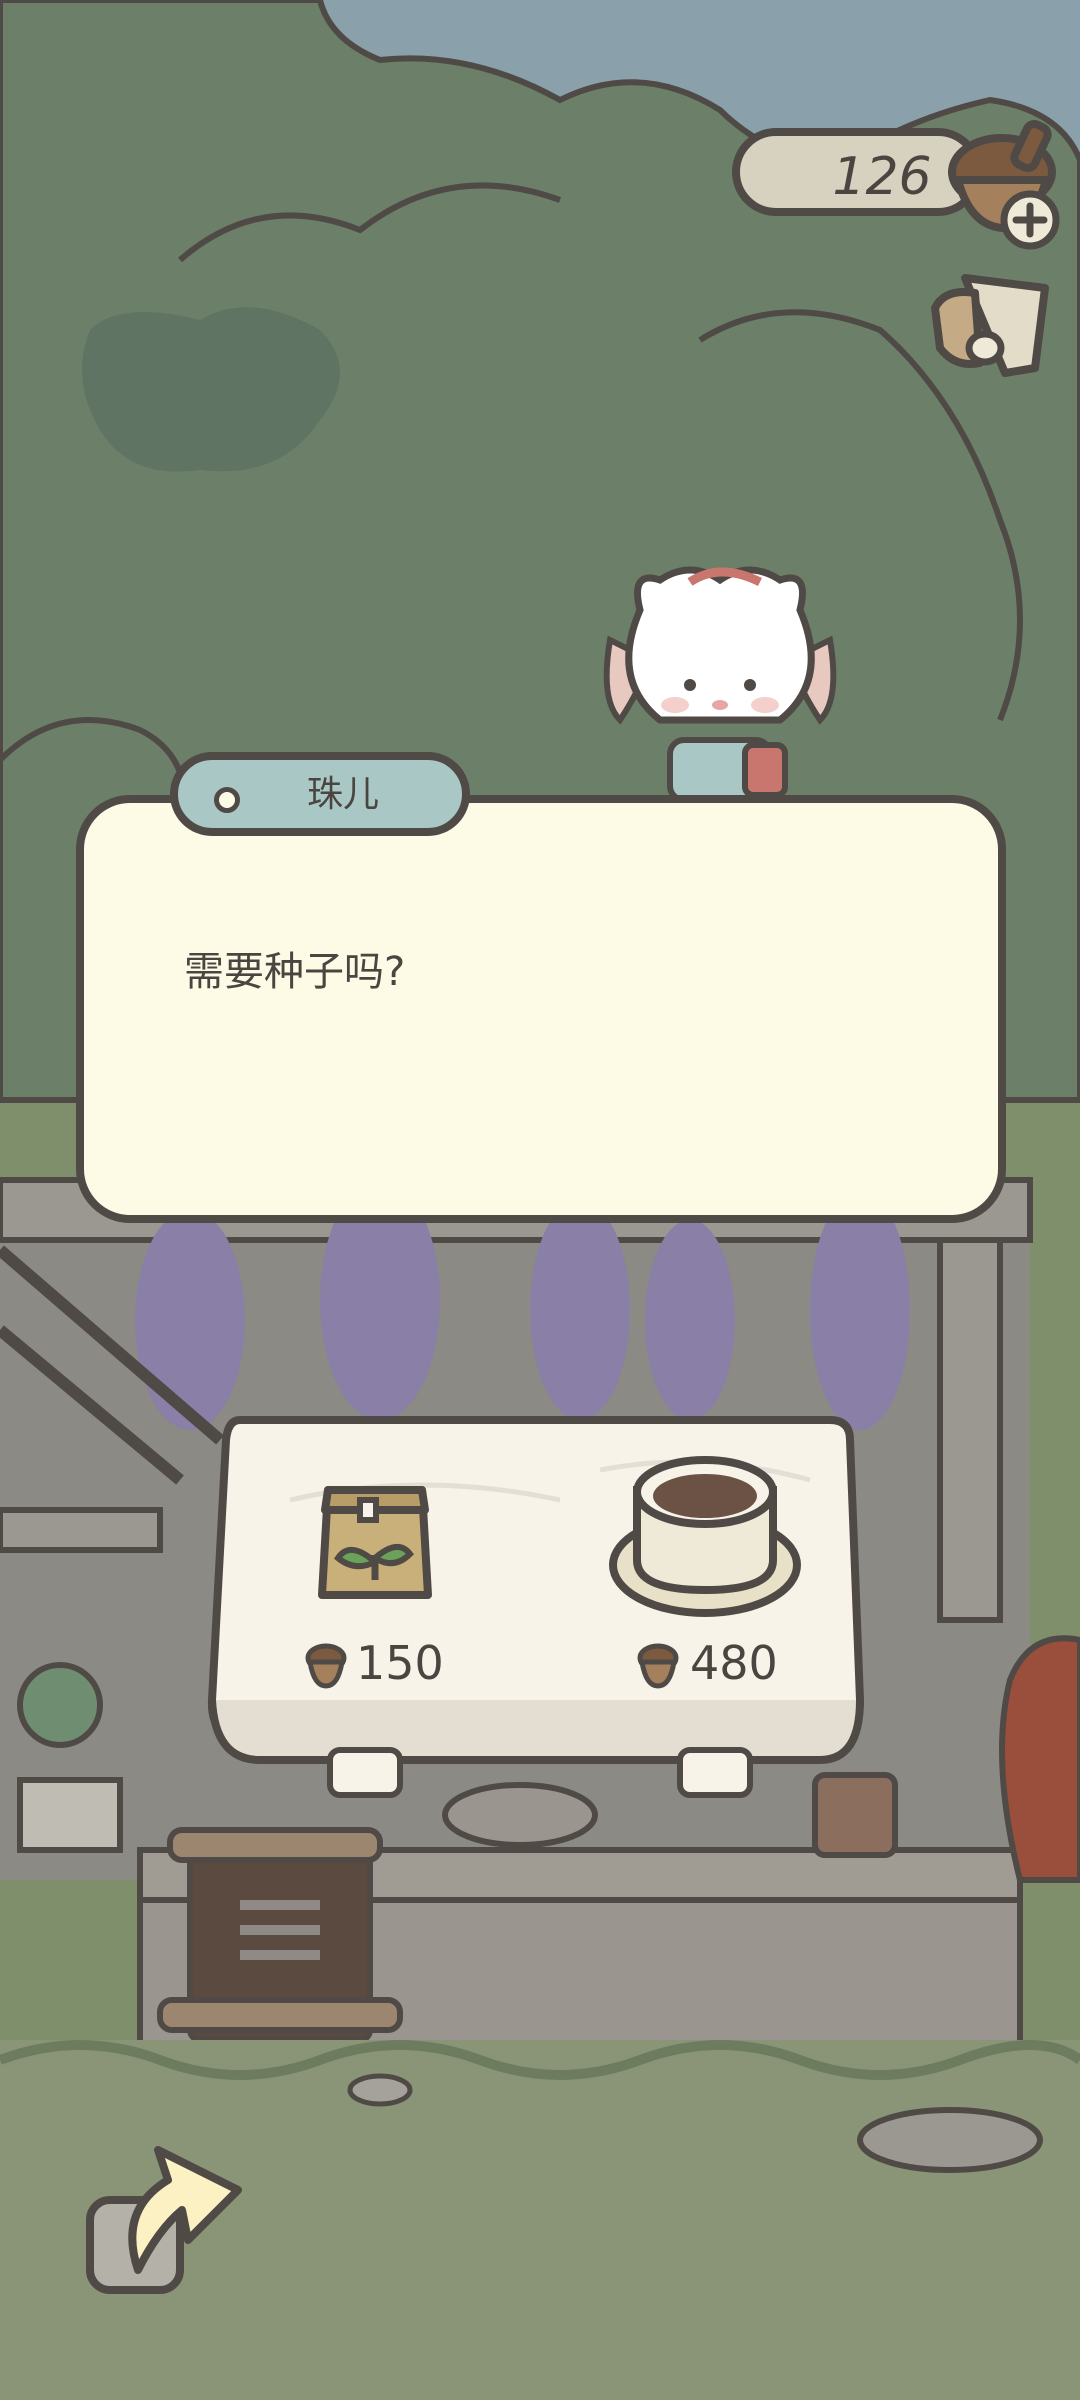 The image size is (1080, 2400). I want to click on price-seed-bag: 150, so click(400, 1663).